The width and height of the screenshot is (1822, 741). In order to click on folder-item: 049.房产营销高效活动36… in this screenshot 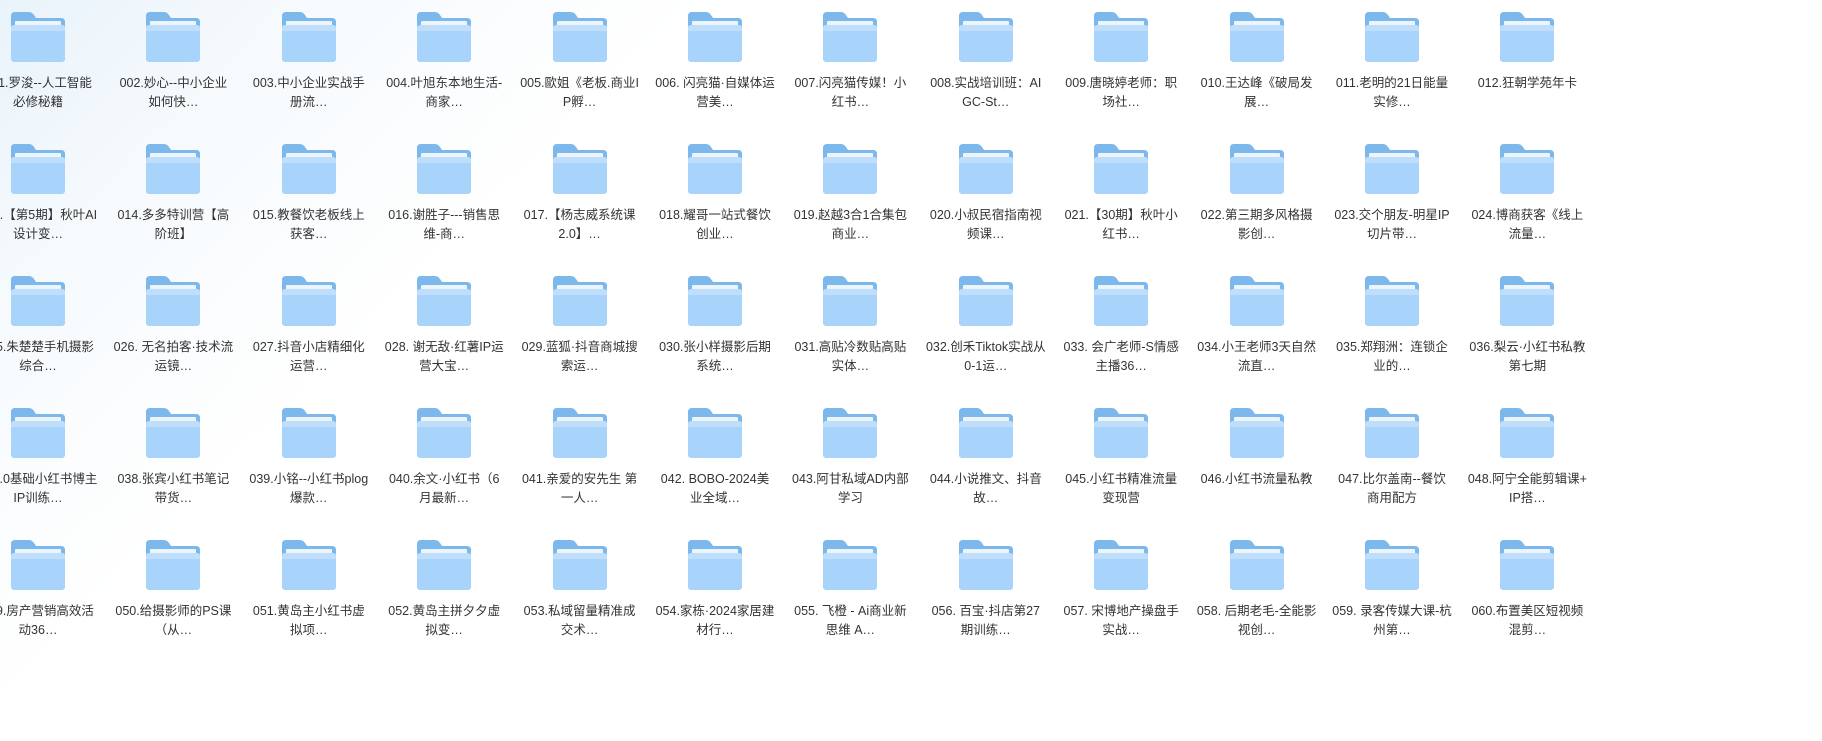, I will do `click(49, 593)`.